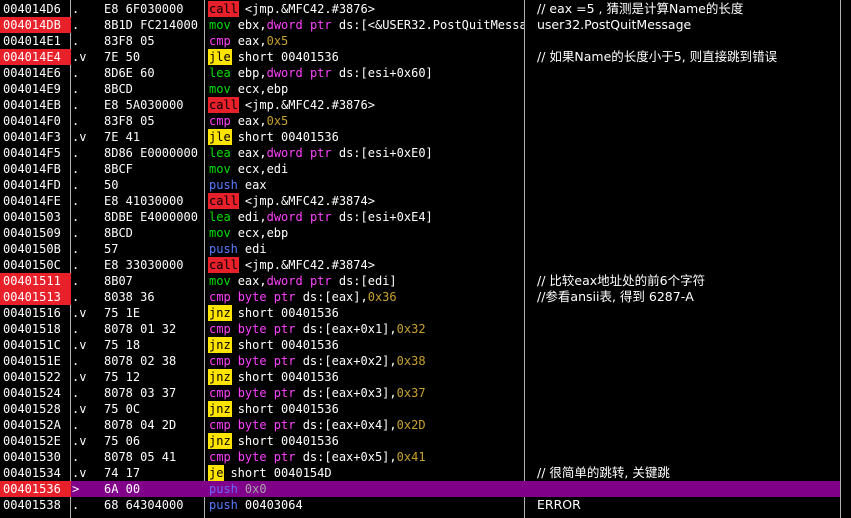 The height and width of the screenshot is (518, 851). Describe the element at coordinates (154, 265) in the screenshot. I see `hex-bytes-cell: E8 33030000` at that location.